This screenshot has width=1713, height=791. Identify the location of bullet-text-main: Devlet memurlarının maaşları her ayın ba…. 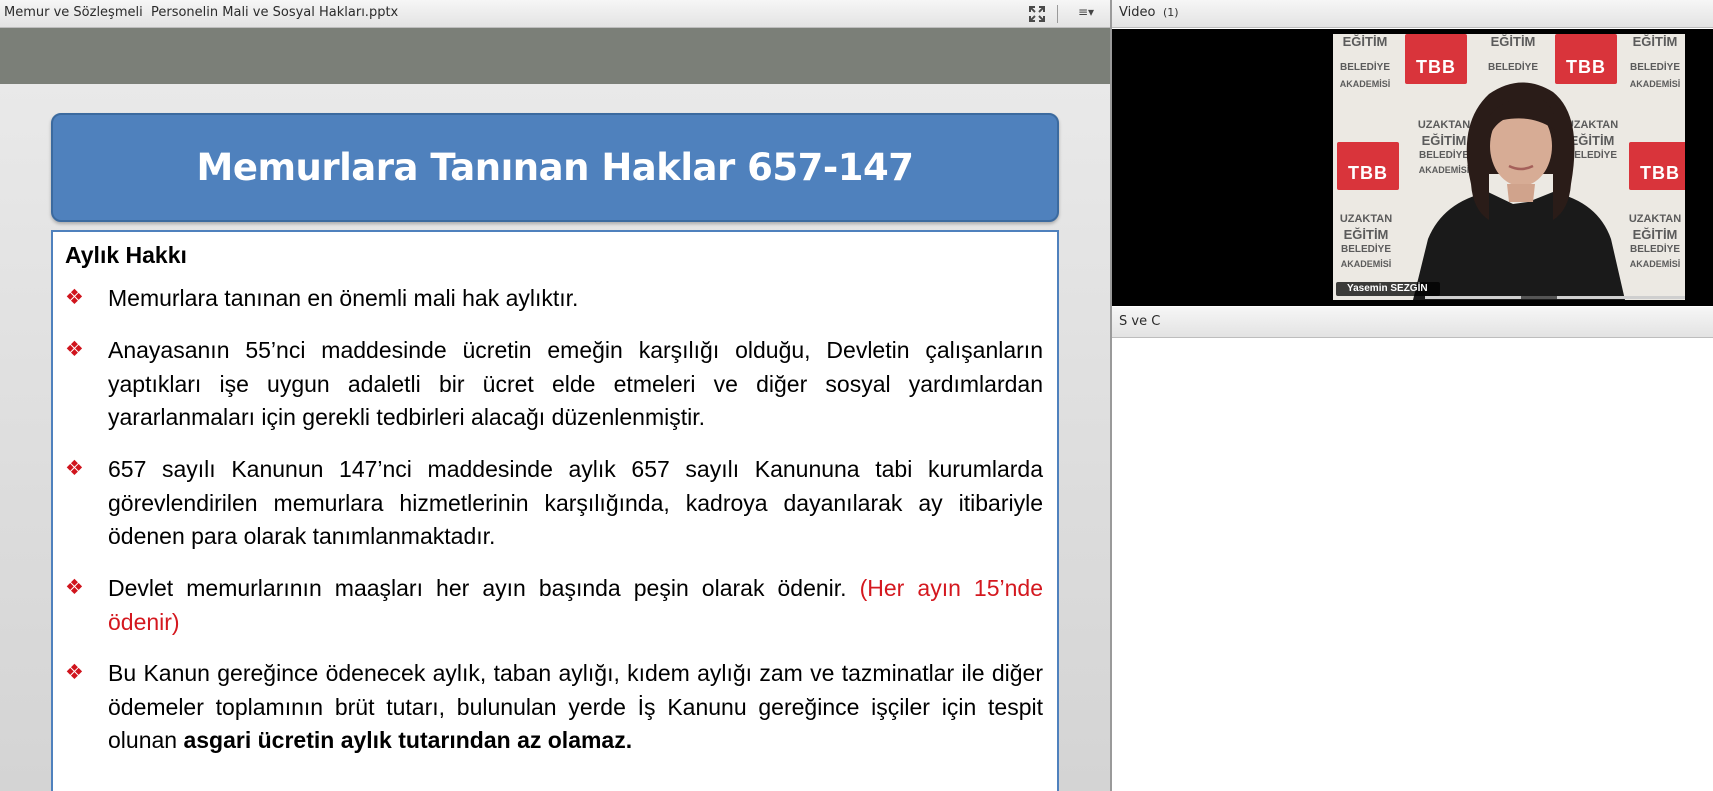
(484, 588).